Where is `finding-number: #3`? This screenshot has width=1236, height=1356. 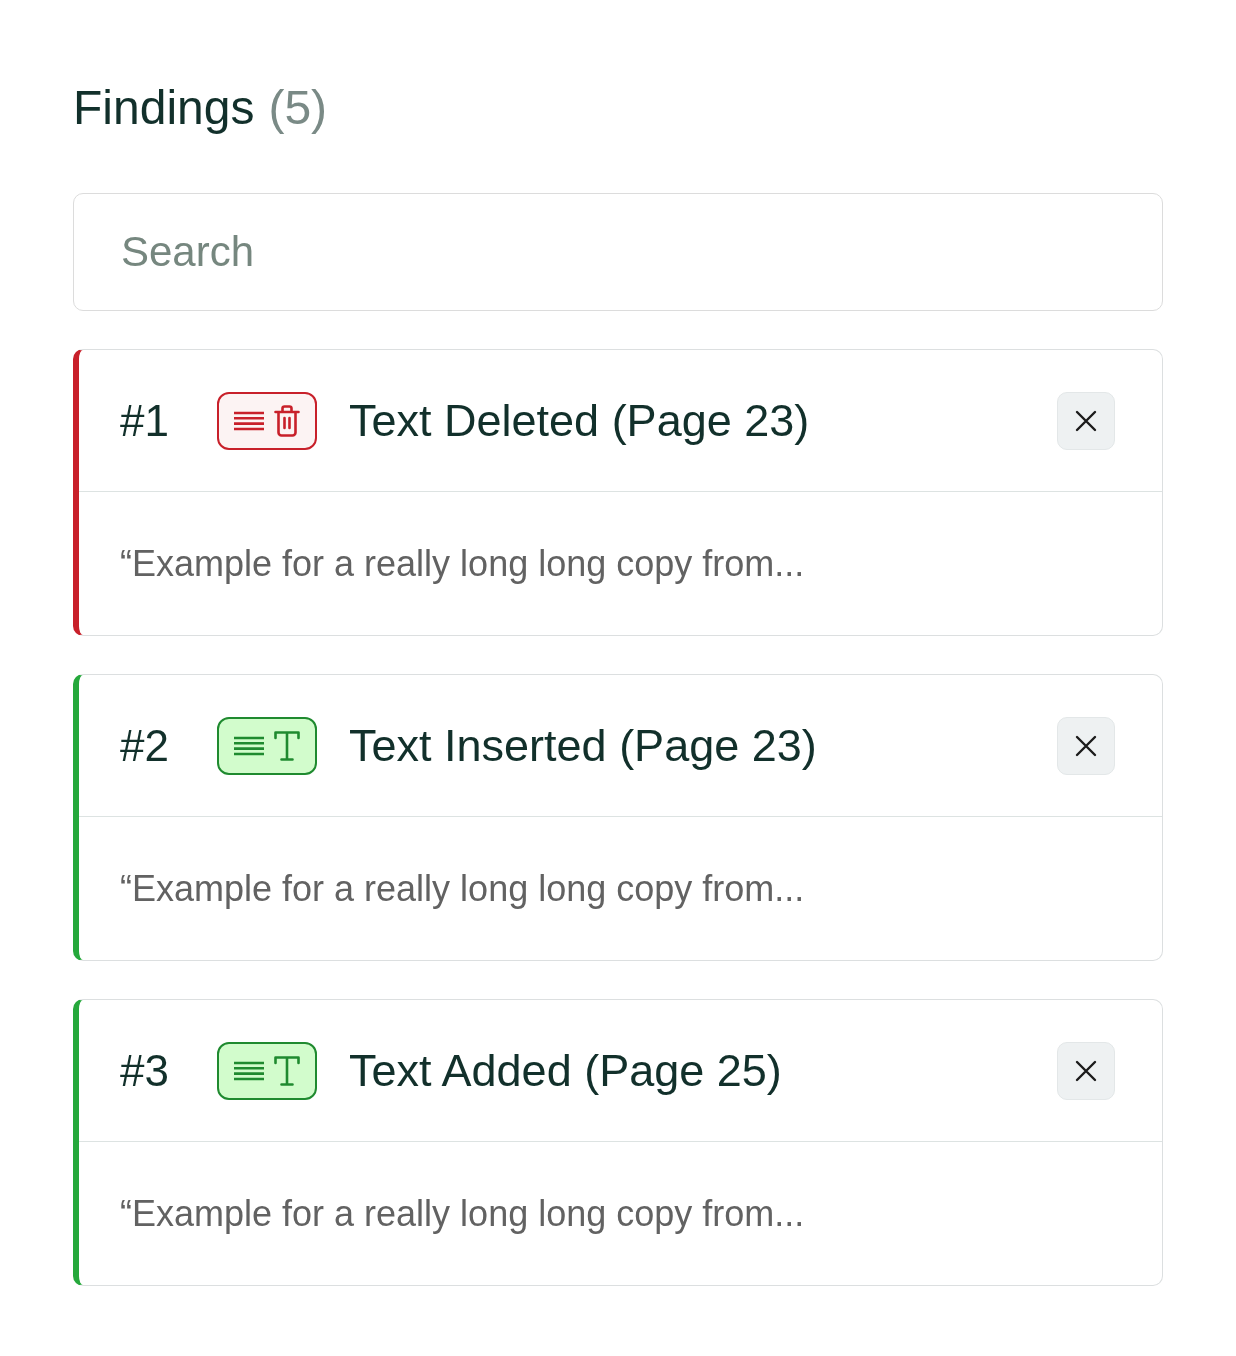 finding-number: #3 is located at coordinates (145, 1070).